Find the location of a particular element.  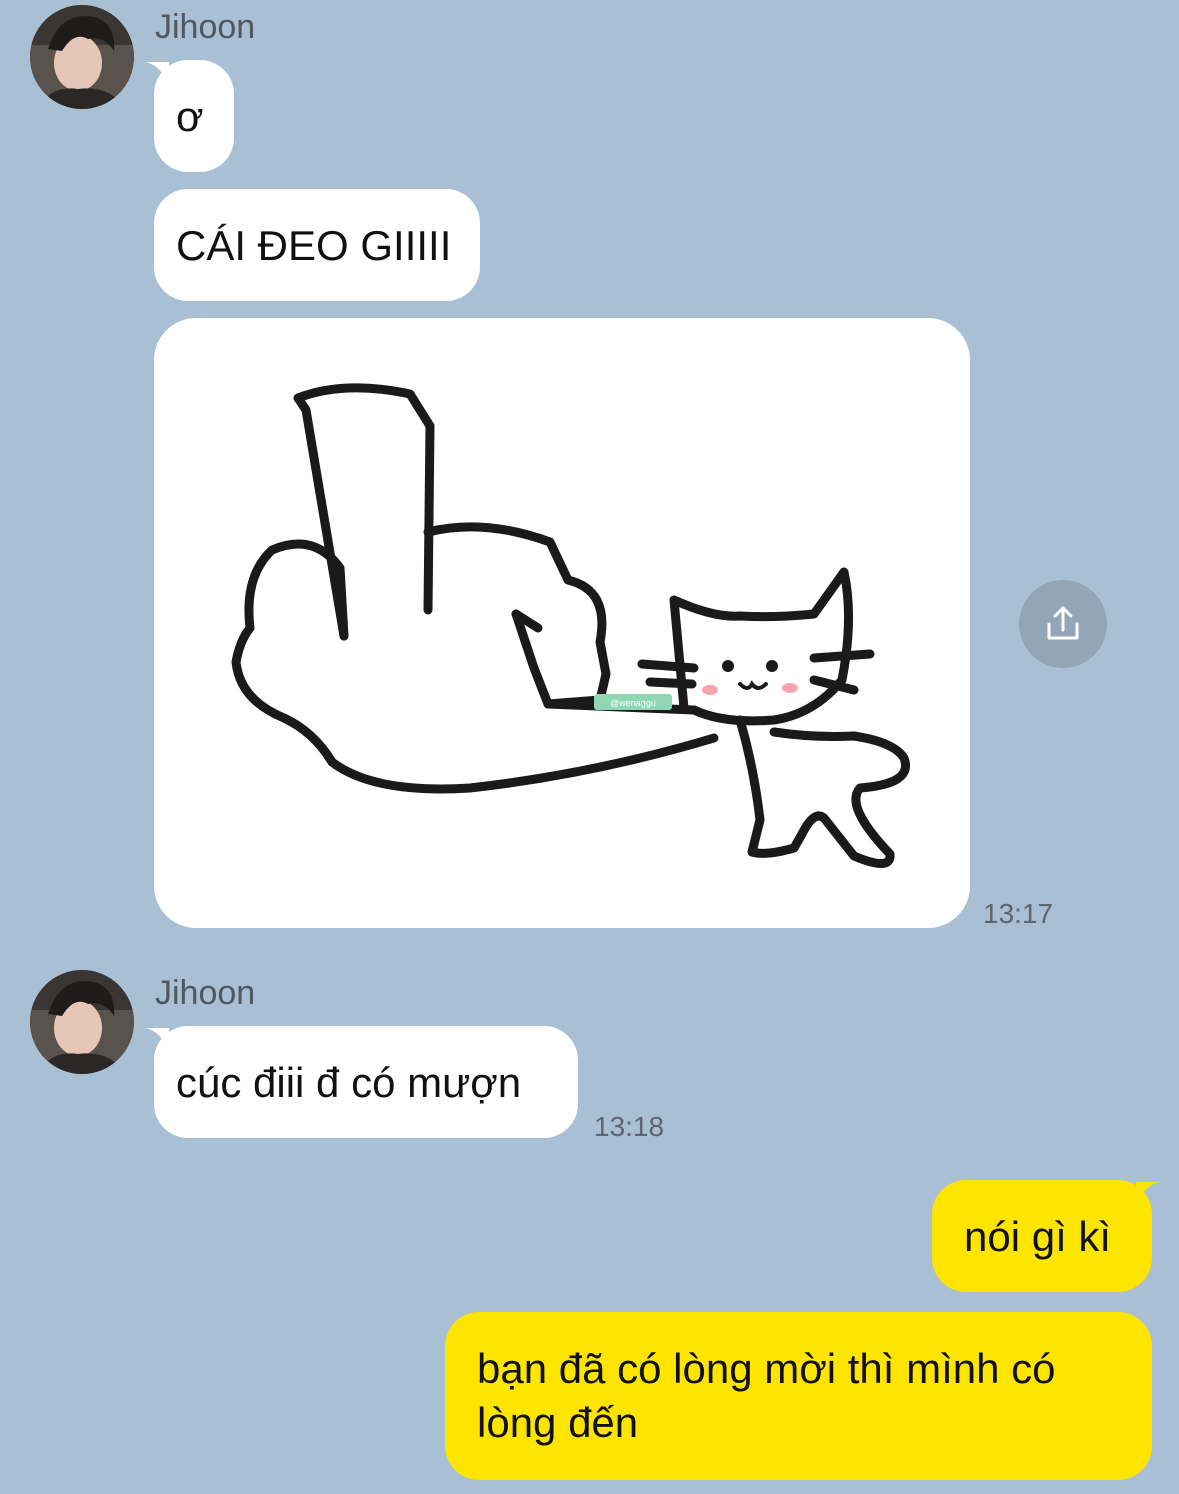

share-icon is located at coordinates (1063, 623).